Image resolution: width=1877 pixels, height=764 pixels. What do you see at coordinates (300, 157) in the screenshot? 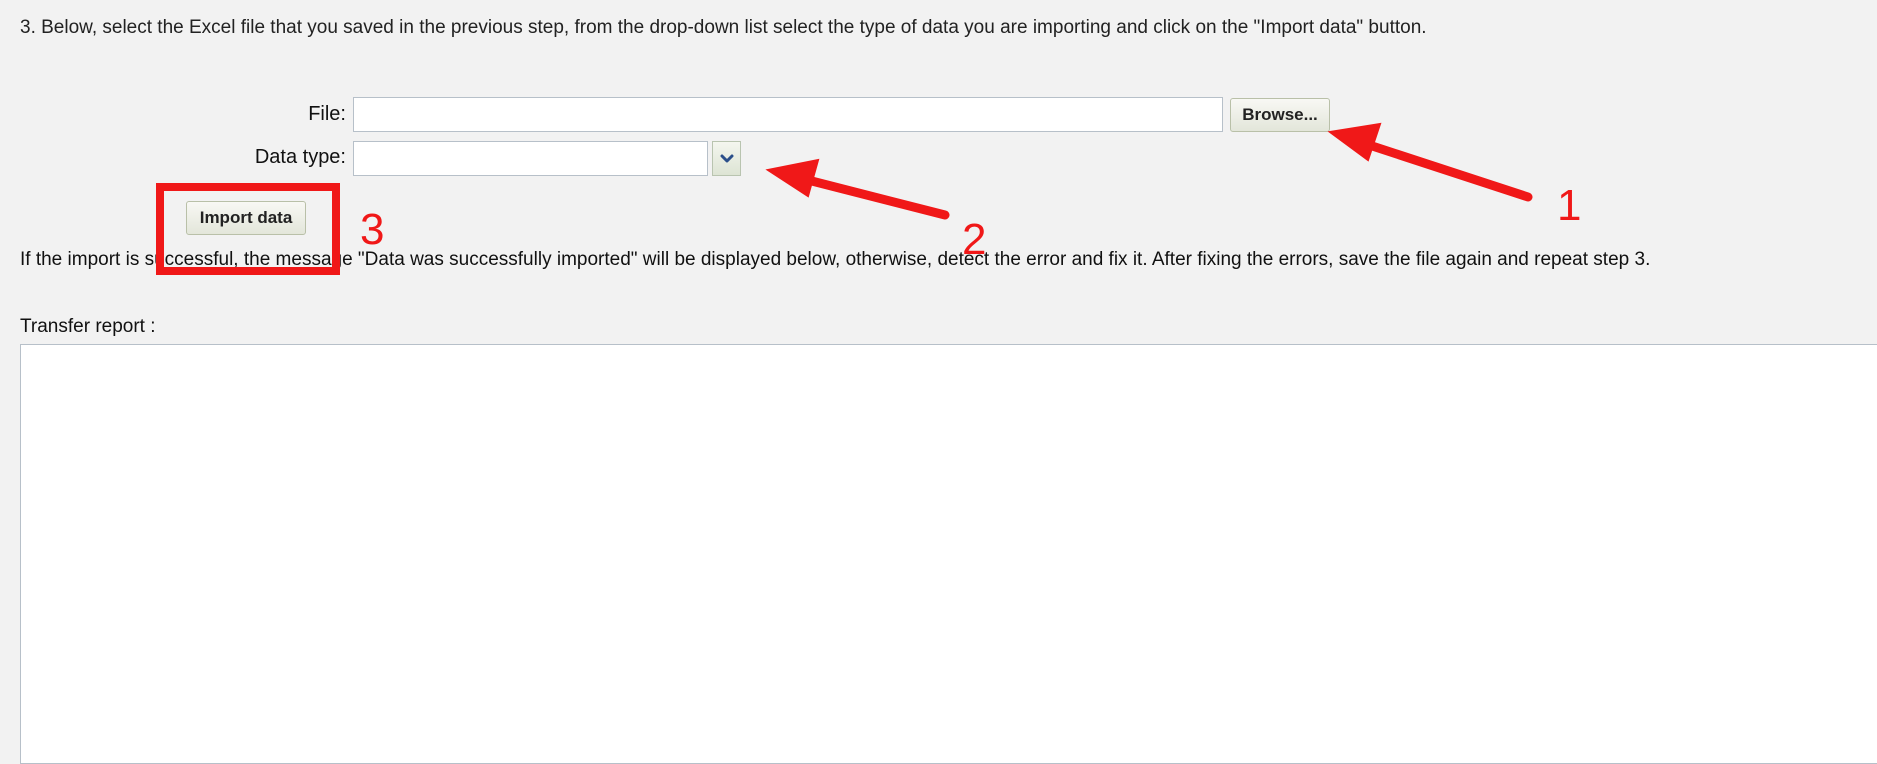
I see `data-type-label: Data type:` at bounding box center [300, 157].